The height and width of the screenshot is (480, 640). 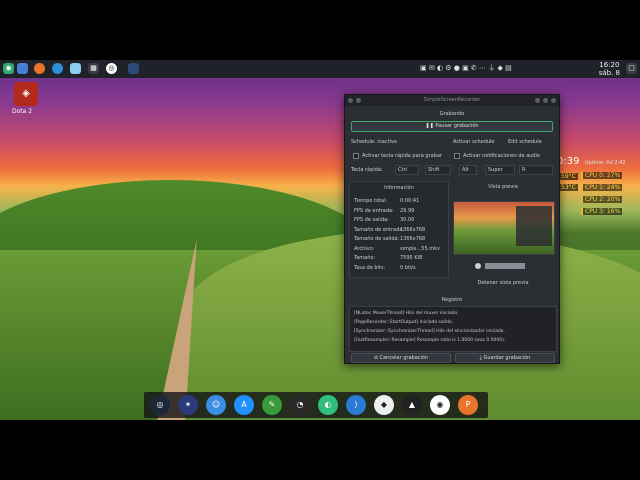 What do you see at coordinates (133, 68) in the screenshot?
I see `terminal-icon` at bounding box center [133, 68].